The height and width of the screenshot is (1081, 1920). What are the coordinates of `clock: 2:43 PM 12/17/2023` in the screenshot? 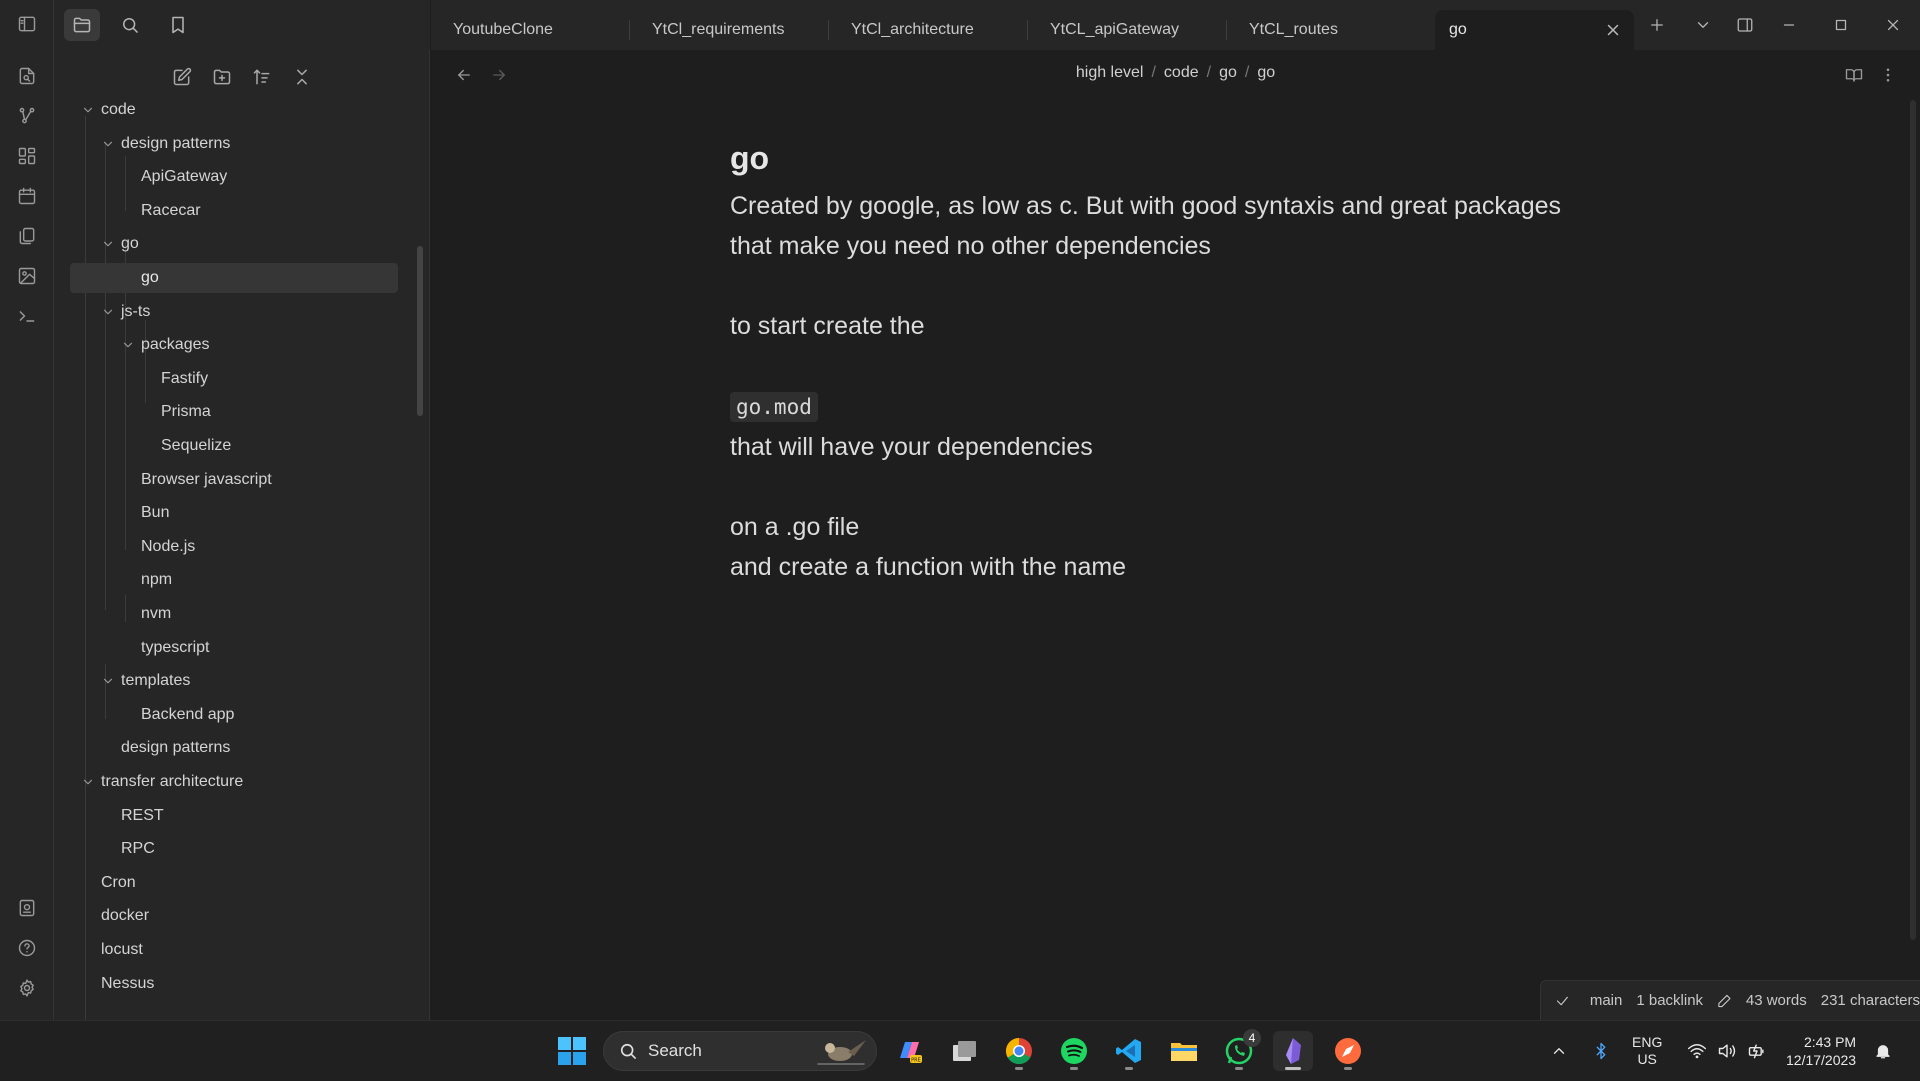 It's located at (1821, 1051).